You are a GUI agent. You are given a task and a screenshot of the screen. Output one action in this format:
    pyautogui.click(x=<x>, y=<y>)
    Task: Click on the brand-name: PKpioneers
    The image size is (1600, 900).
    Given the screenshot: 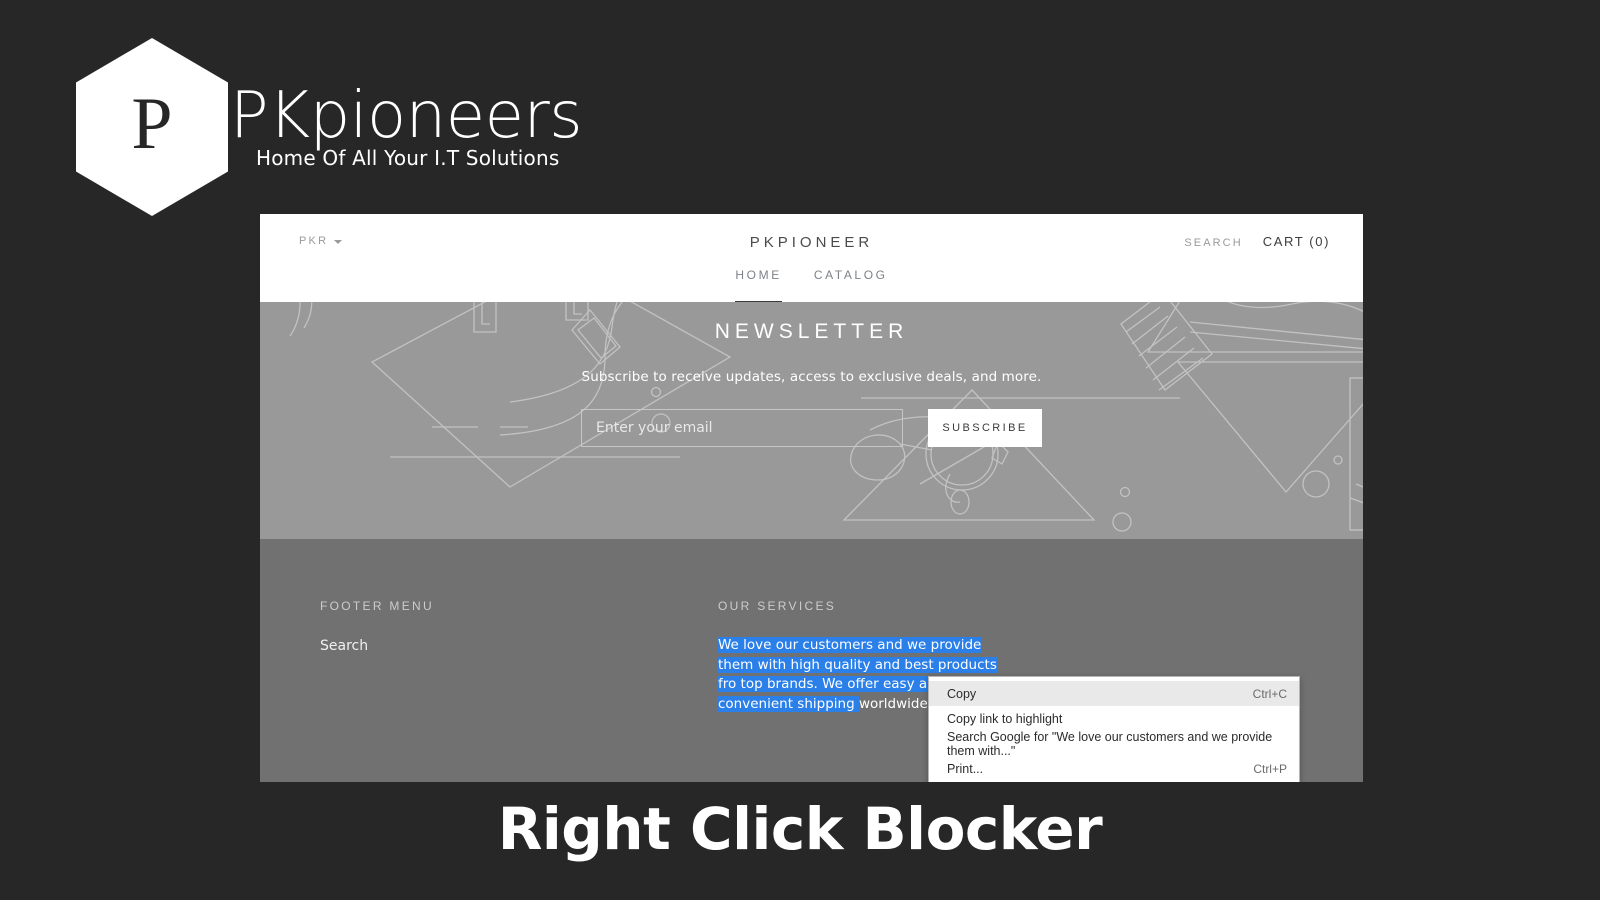 What is the action you would take?
    pyautogui.click(x=406, y=116)
    